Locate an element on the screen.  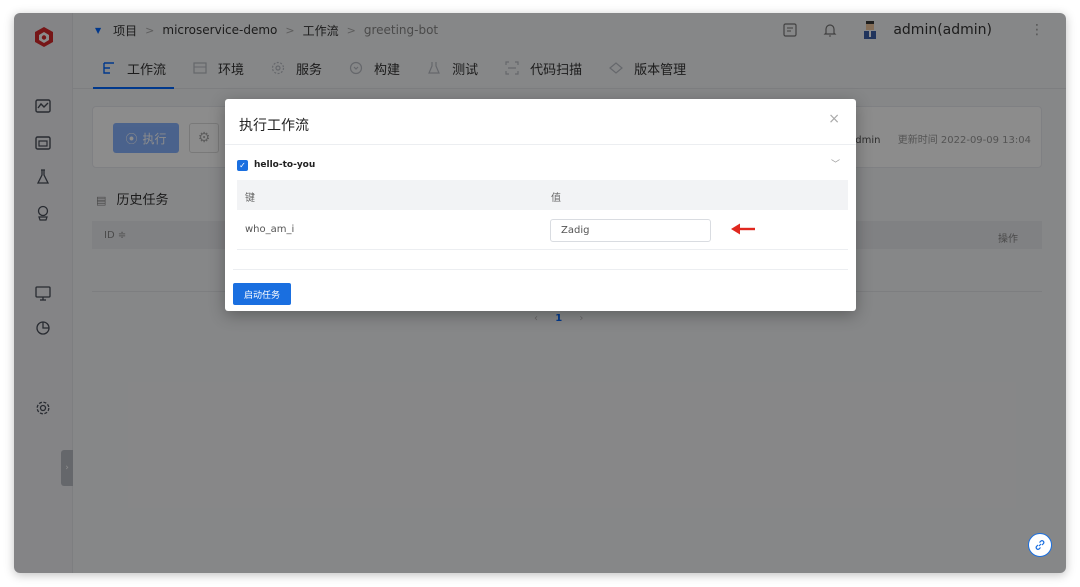
workflow-checkbox: ✓ is located at coordinates (242, 165).